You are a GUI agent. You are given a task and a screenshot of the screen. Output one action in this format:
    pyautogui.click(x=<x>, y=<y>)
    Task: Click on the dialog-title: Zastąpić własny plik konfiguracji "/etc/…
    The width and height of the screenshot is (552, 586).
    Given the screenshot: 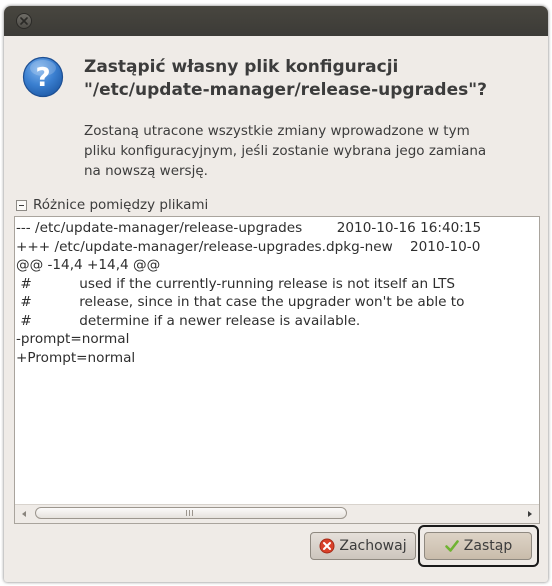 What is the action you would take?
    pyautogui.click(x=309, y=79)
    